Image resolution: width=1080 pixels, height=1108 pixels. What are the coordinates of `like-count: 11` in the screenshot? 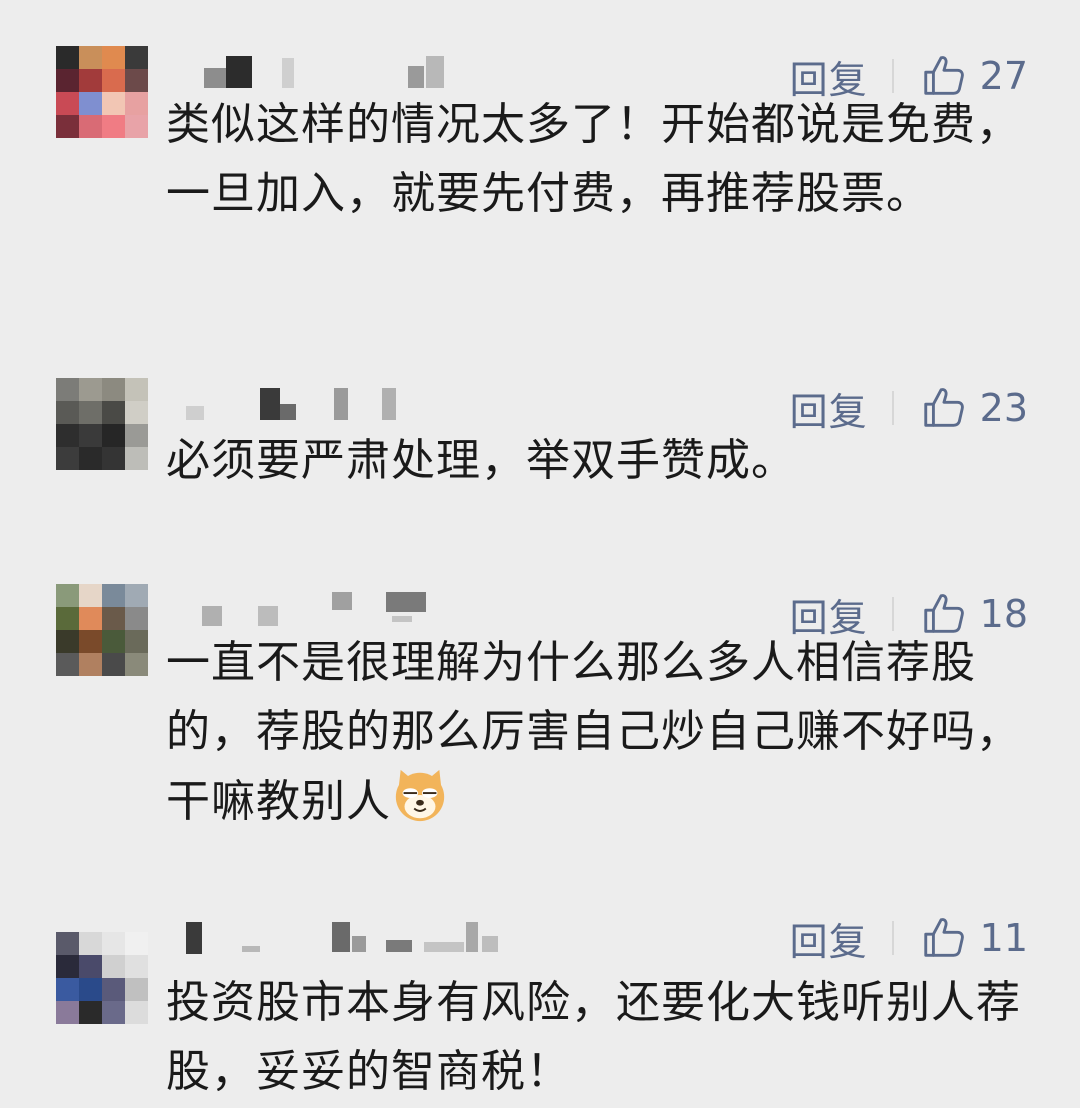 It's located at (1003, 938).